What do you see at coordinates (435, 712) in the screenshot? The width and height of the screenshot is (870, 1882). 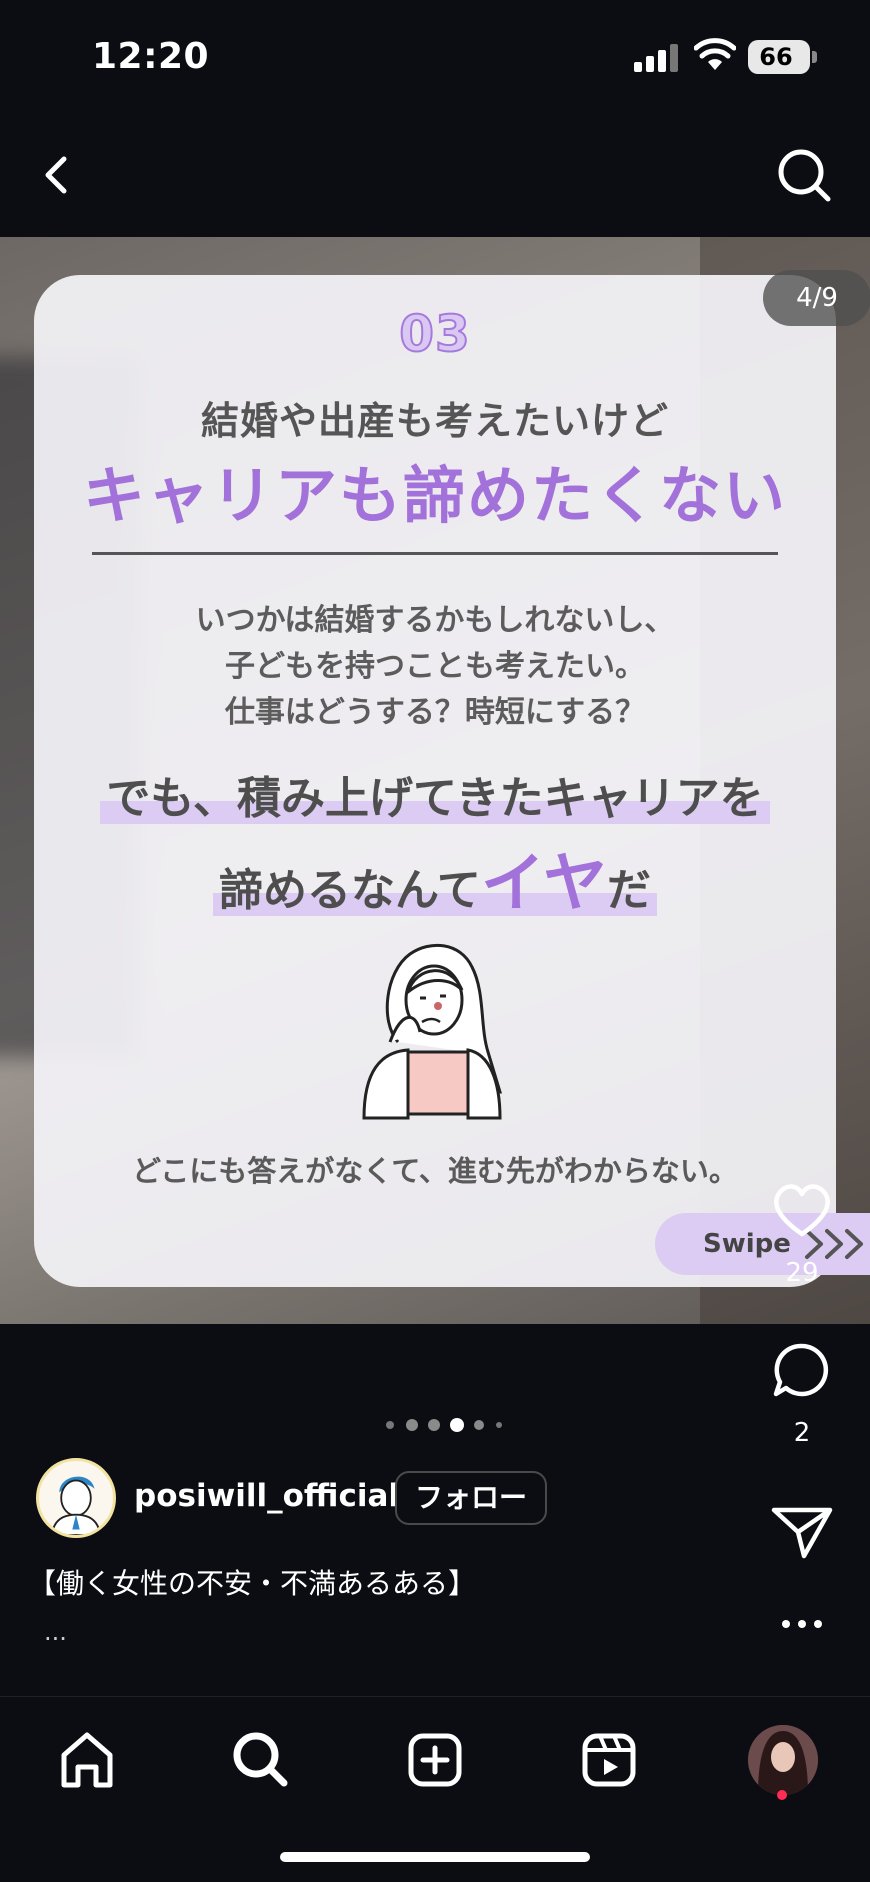 I see `paragraph-line: 仕事はどうする？時短にする？` at bounding box center [435, 712].